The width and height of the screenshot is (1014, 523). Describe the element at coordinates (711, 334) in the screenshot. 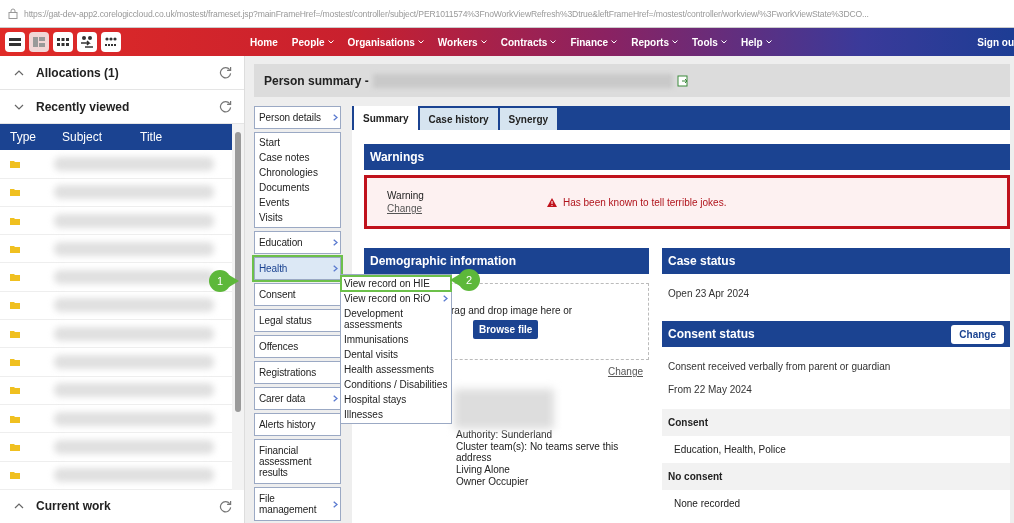

I see `section-title: Consent status` at that location.